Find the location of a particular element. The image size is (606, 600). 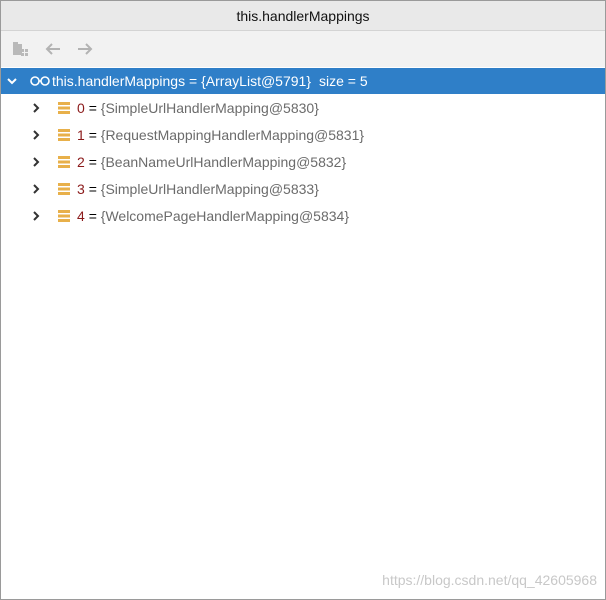

root-value: {ArrayList@5791} is located at coordinates (256, 81).